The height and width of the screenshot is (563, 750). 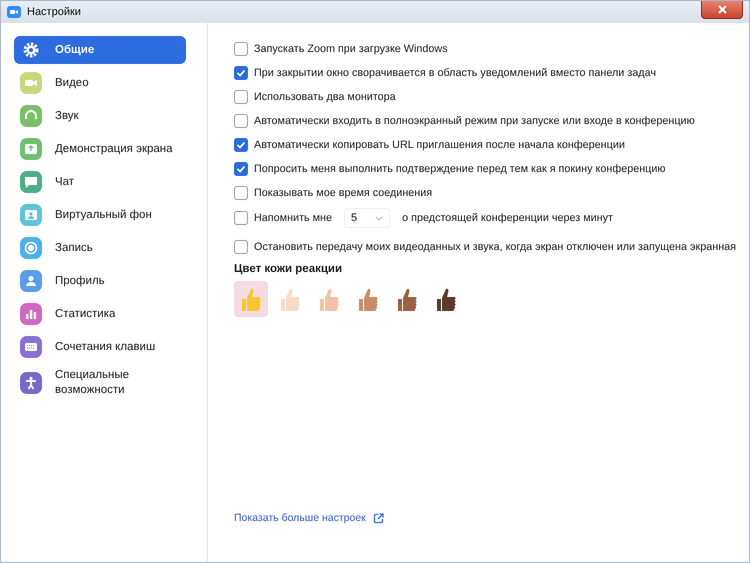 What do you see at coordinates (100, 50) in the screenshot?
I see `sidebar-item: Общие` at bounding box center [100, 50].